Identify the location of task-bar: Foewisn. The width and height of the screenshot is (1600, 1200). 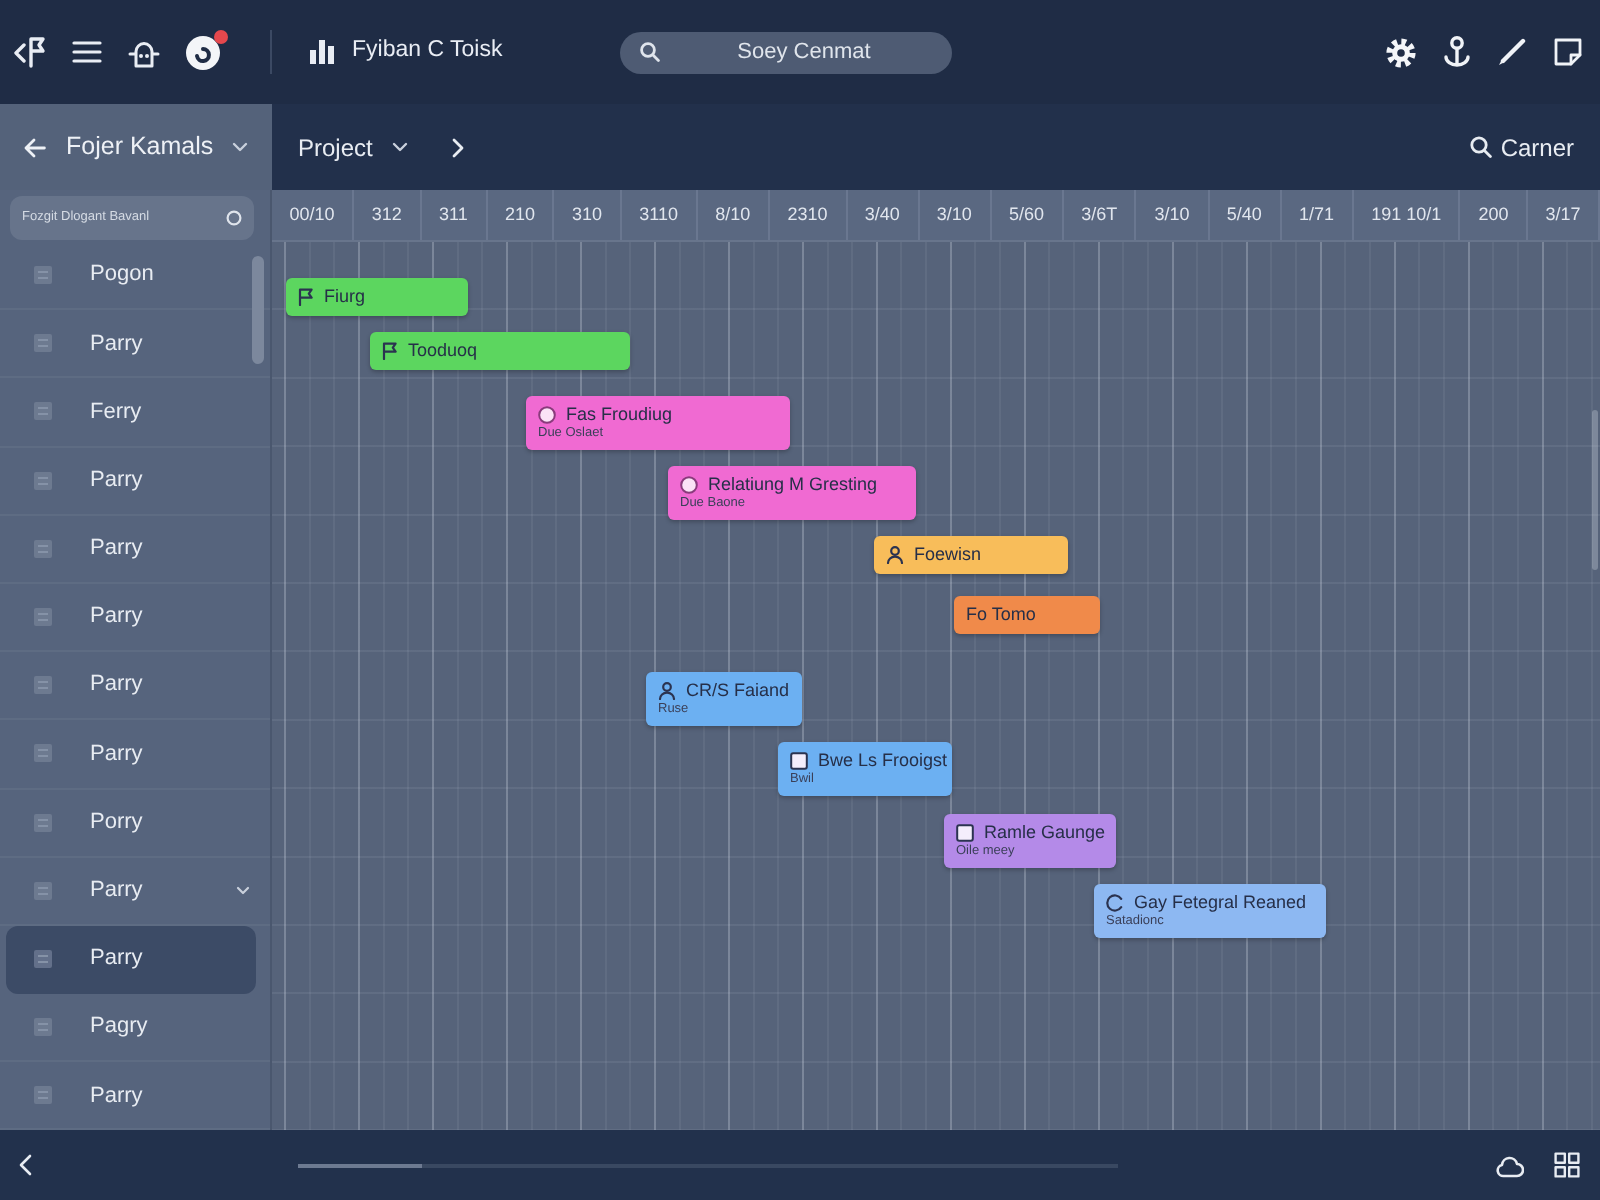
(971, 555).